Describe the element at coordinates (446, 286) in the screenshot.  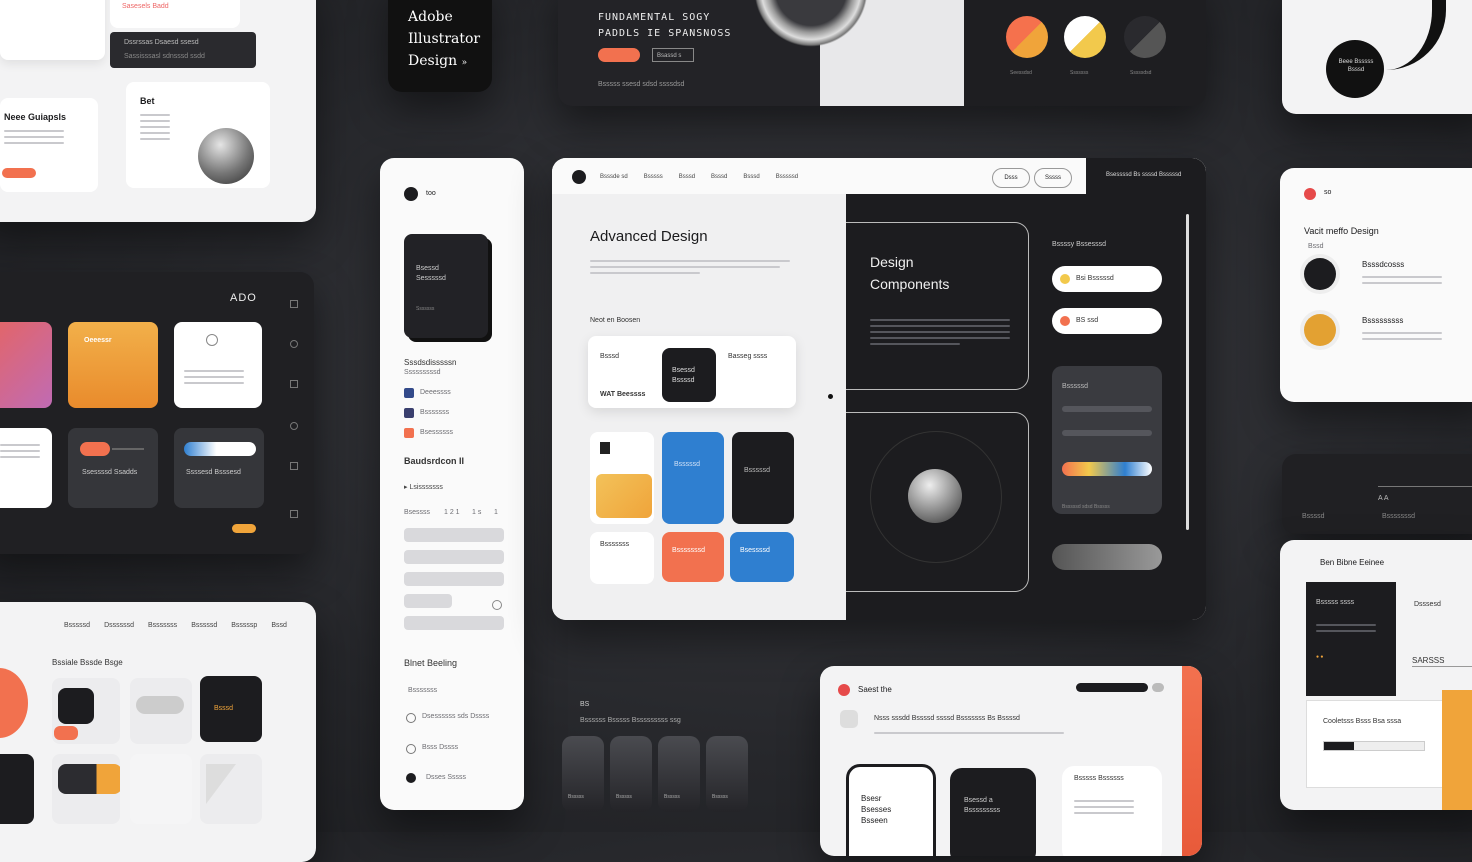
I see `device-card: Bsessd Sesssssd Sssssss` at that location.